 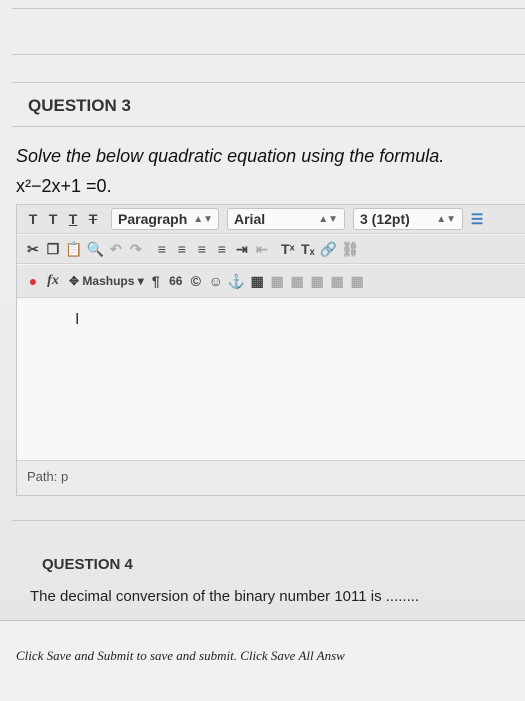 What do you see at coordinates (53, 281) in the screenshot?
I see `formula-icon: fx` at bounding box center [53, 281].